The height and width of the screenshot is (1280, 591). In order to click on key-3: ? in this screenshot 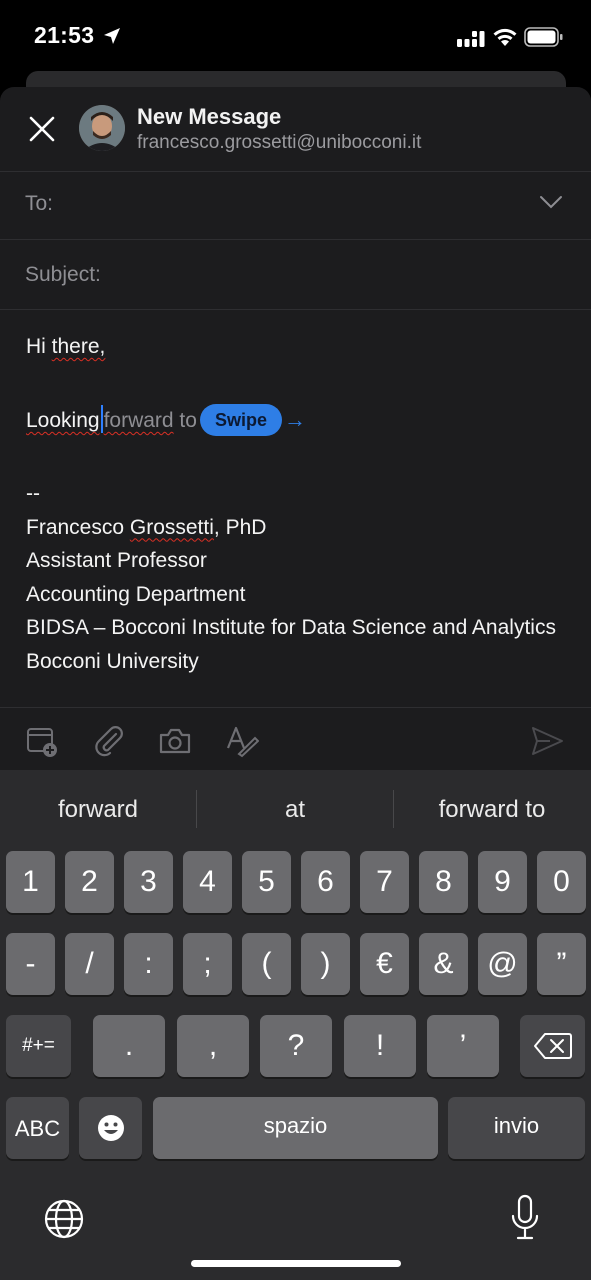, I will do `click(296, 1046)`.